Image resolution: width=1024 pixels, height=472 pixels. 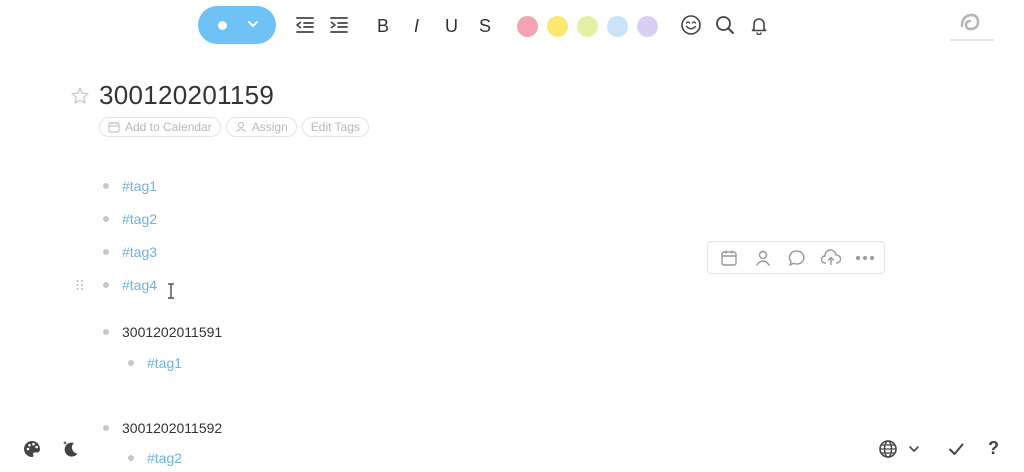 I want to click on color-blue-swatch, so click(x=617, y=26).